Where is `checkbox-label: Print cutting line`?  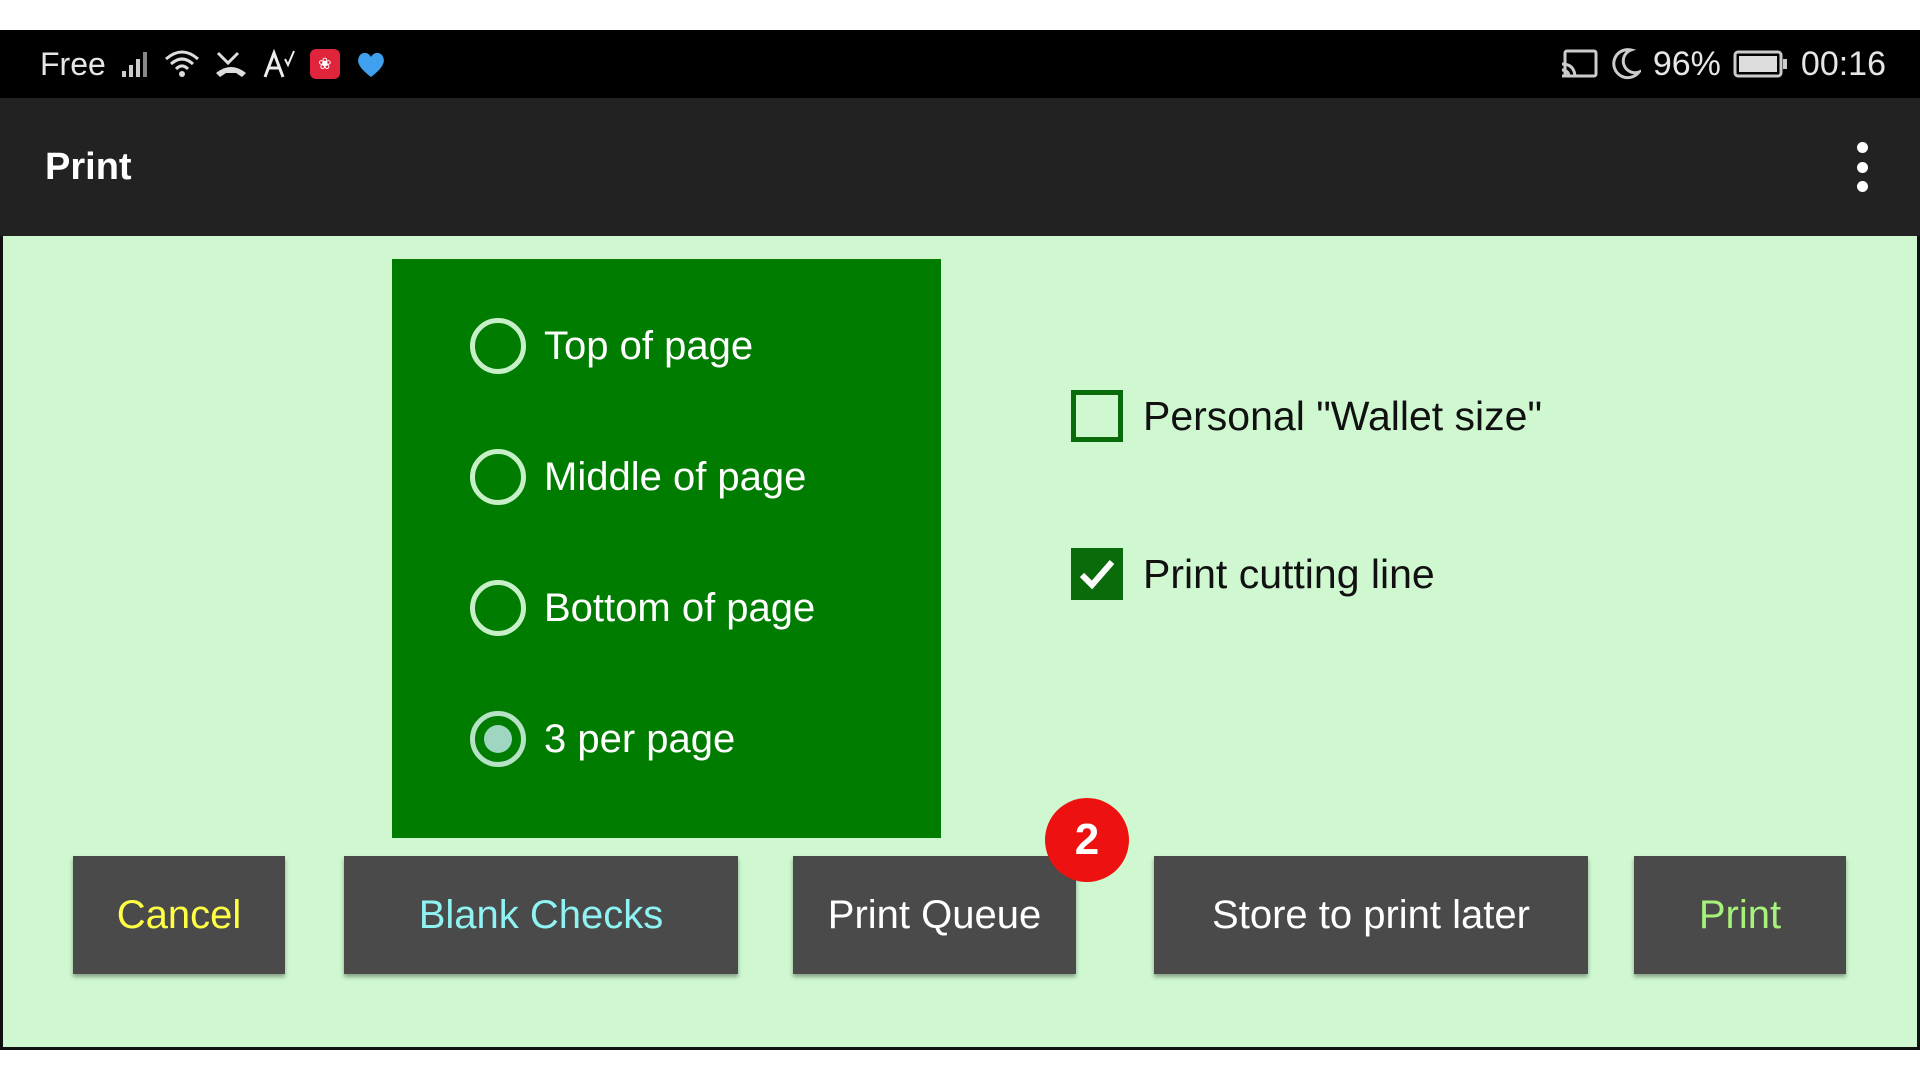 checkbox-label: Print cutting line is located at coordinates (1289, 573).